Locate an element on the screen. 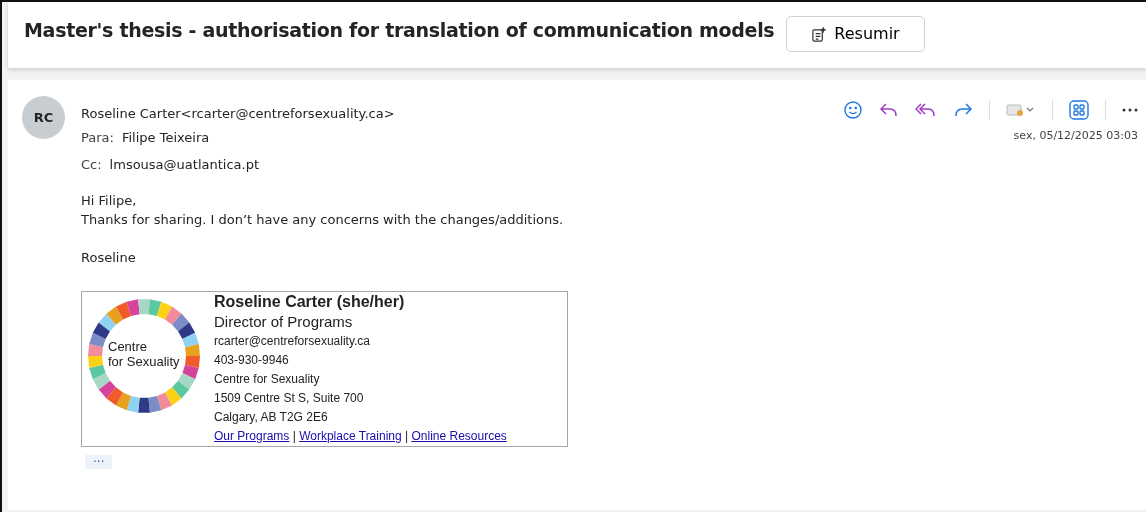 The image size is (1146, 512). signature-link: Our Programs is located at coordinates (252, 435).